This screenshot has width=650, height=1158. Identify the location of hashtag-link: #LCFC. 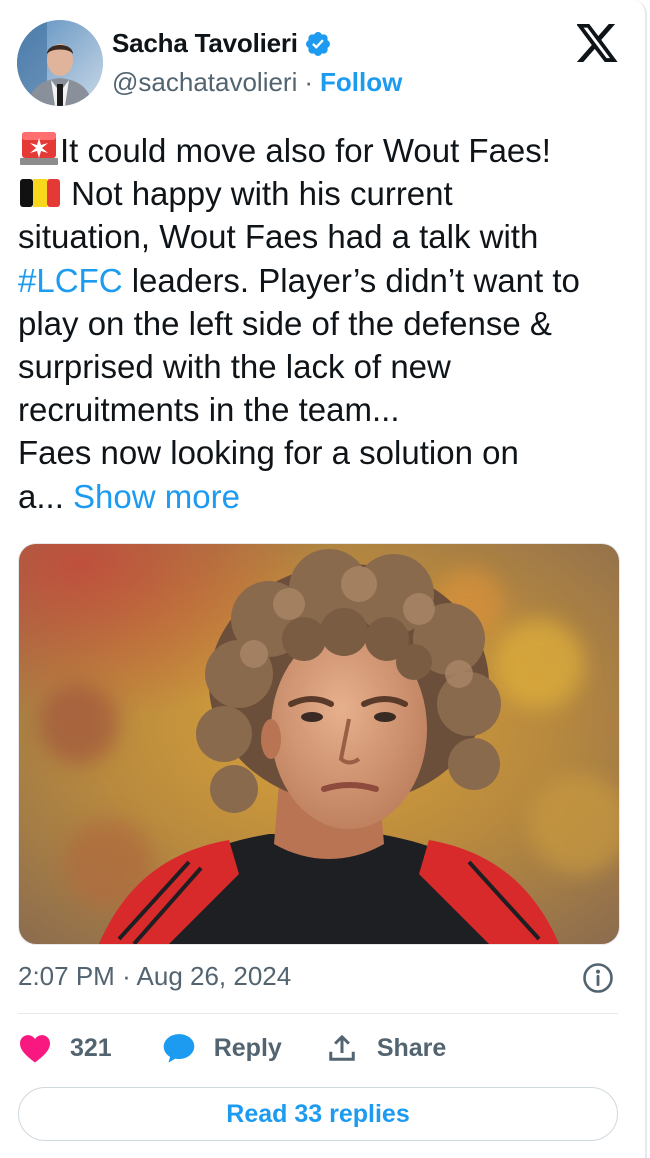
(70, 280).